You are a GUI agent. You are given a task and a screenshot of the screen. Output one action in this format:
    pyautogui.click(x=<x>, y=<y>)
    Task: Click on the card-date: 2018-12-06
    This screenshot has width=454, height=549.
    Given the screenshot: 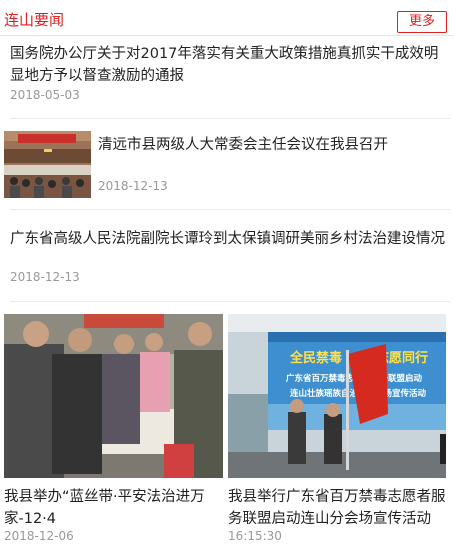 What is the action you would take?
    pyautogui.click(x=39, y=536)
    